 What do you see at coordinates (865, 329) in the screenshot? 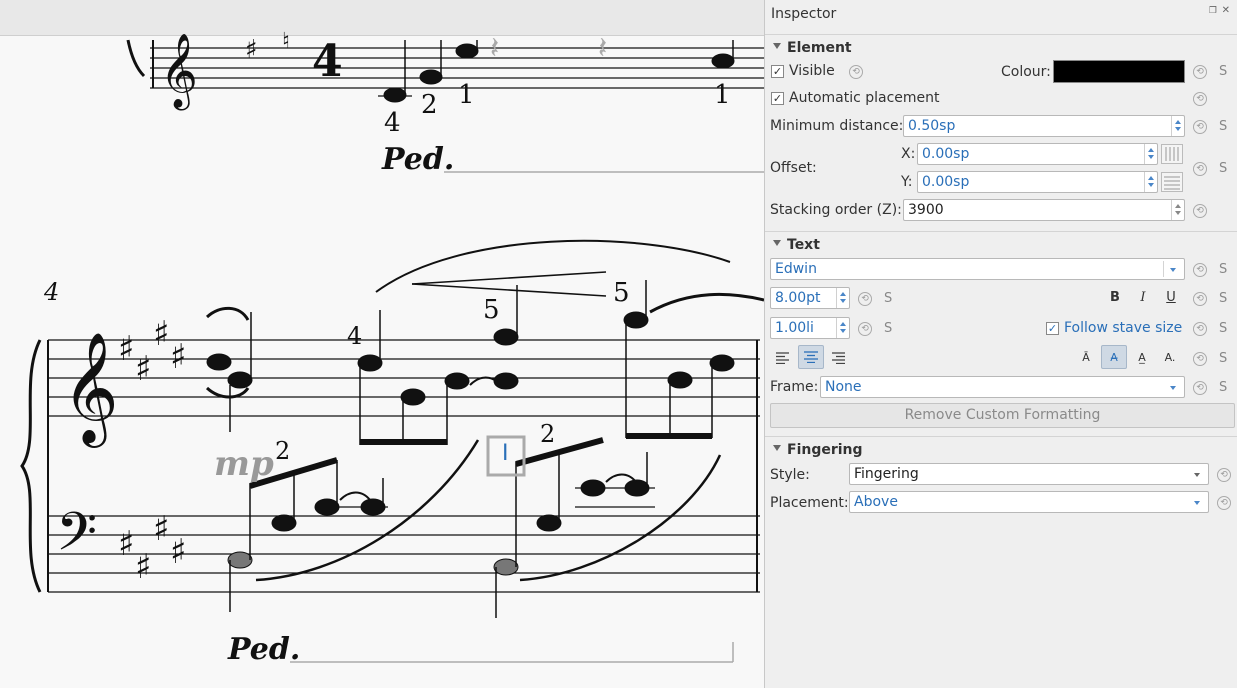
I see `spacing-reset-icon: ⟲` at bounding box center [865, 329].